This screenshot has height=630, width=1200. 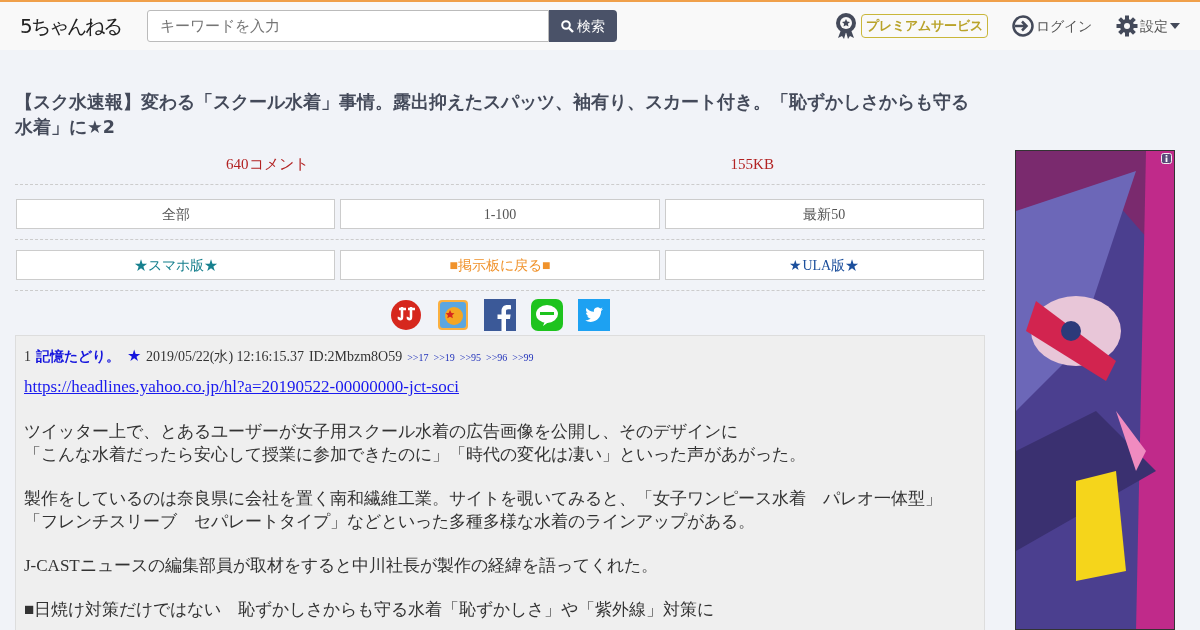 What do you see at coordinates (500, 315) in the screenshot?
I see `facebook-icon` at bounding box center [500, 315].